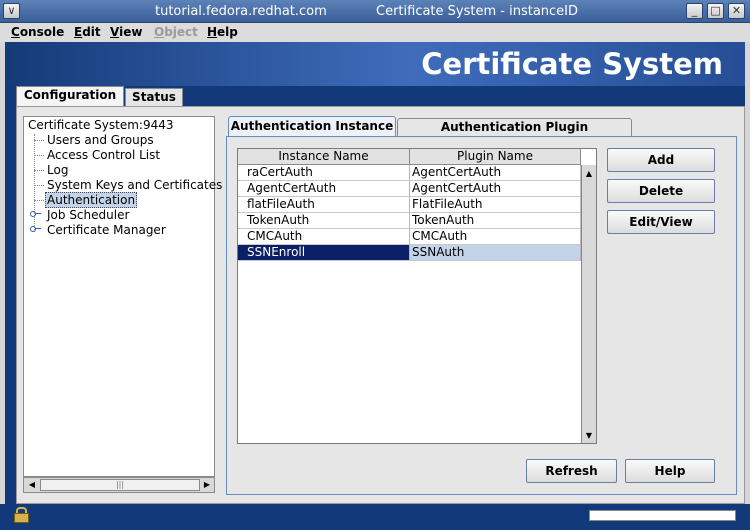  What do you see at coordinates (88, 215) in the screenshot?
I see `tree-item-job-scheduler: Job Scheduler` at bounding box center [88, 215].